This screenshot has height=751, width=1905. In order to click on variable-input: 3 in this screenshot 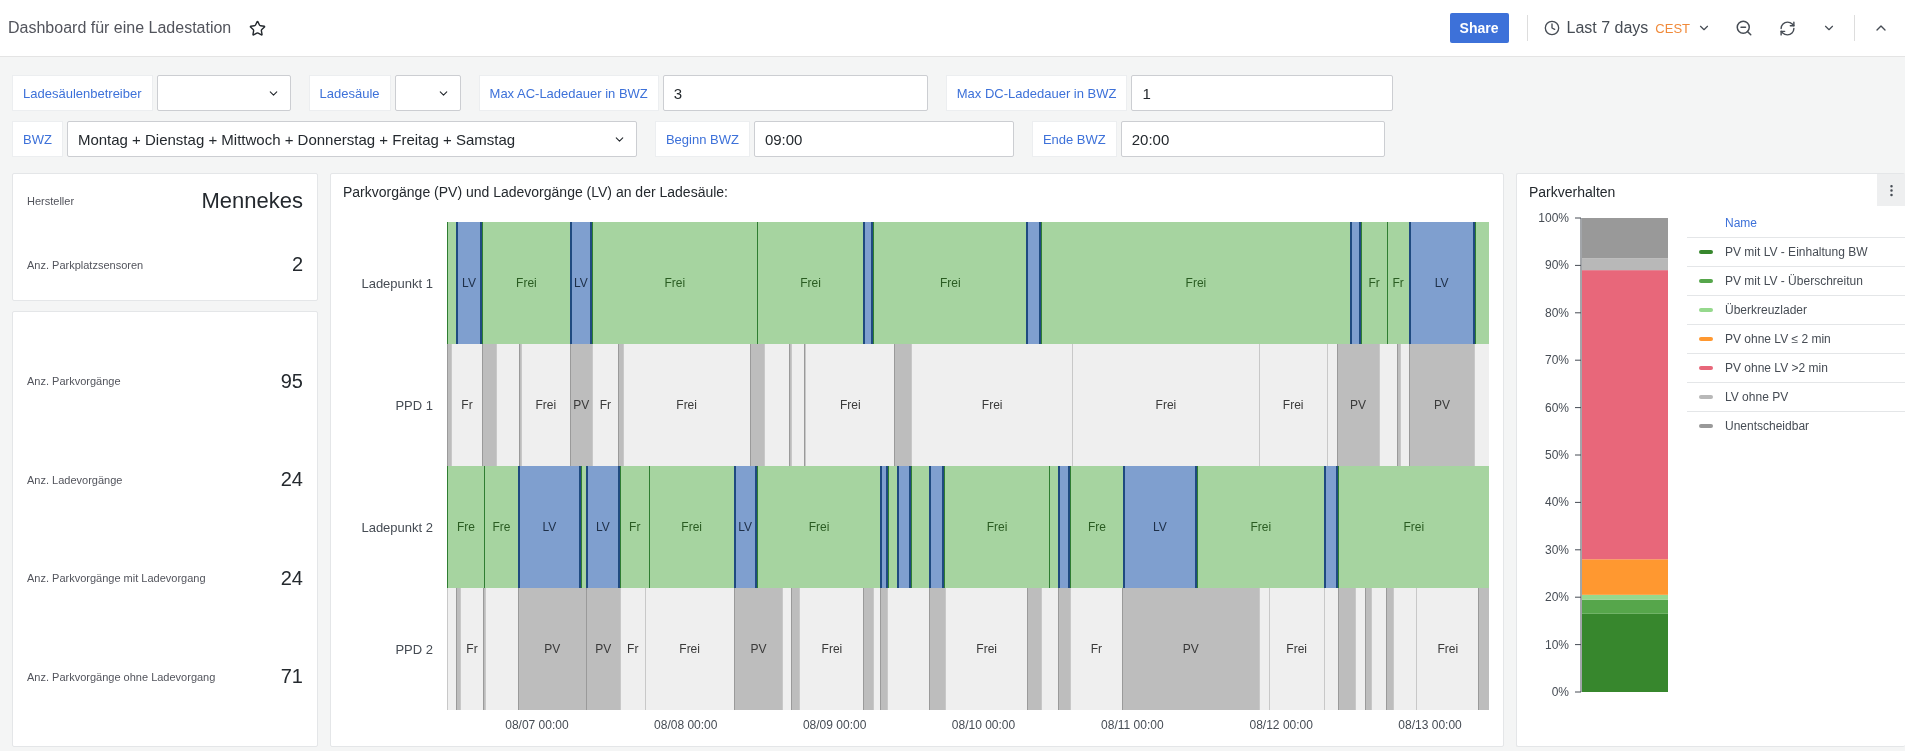, I will do `click(795, 93)`.